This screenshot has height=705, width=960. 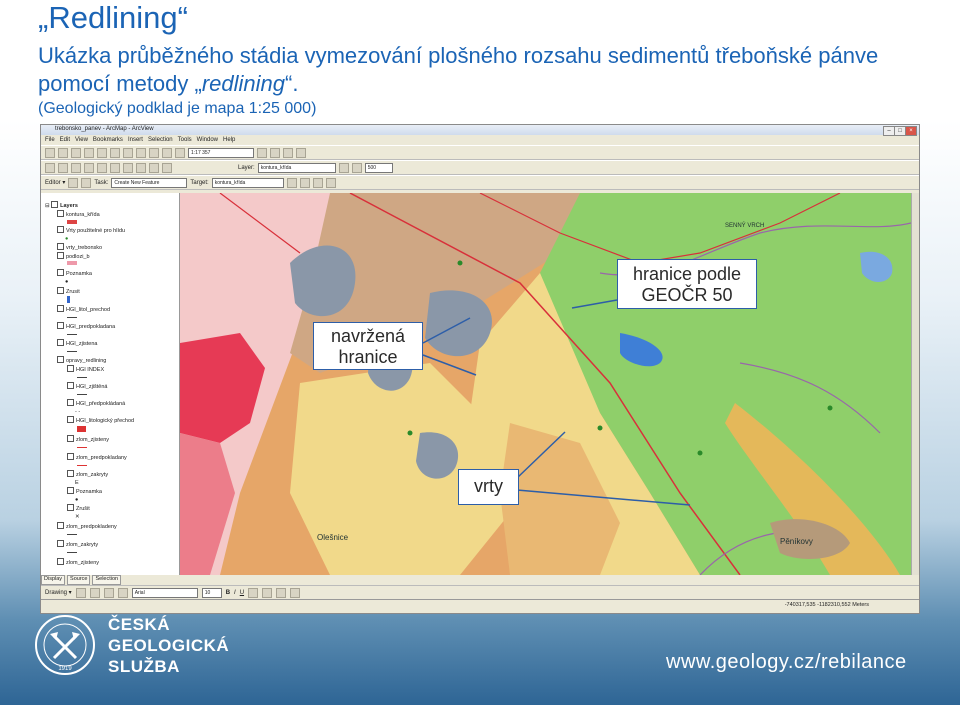 What do you see at coordinates (288, 152) in the screenshot?
I see `command-line-icon` at bounding box center [288, 152].